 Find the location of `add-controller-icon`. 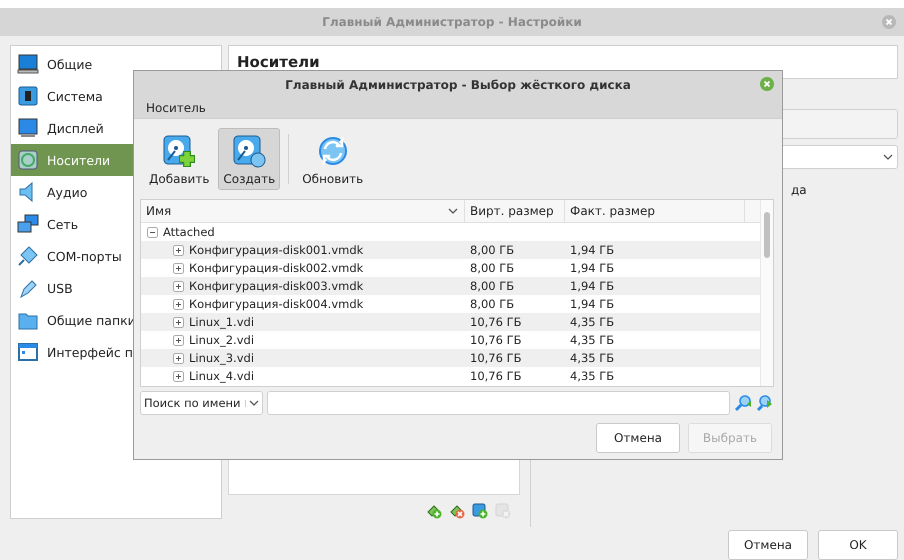

add-controller-icon is located at coordinates (434, 511).